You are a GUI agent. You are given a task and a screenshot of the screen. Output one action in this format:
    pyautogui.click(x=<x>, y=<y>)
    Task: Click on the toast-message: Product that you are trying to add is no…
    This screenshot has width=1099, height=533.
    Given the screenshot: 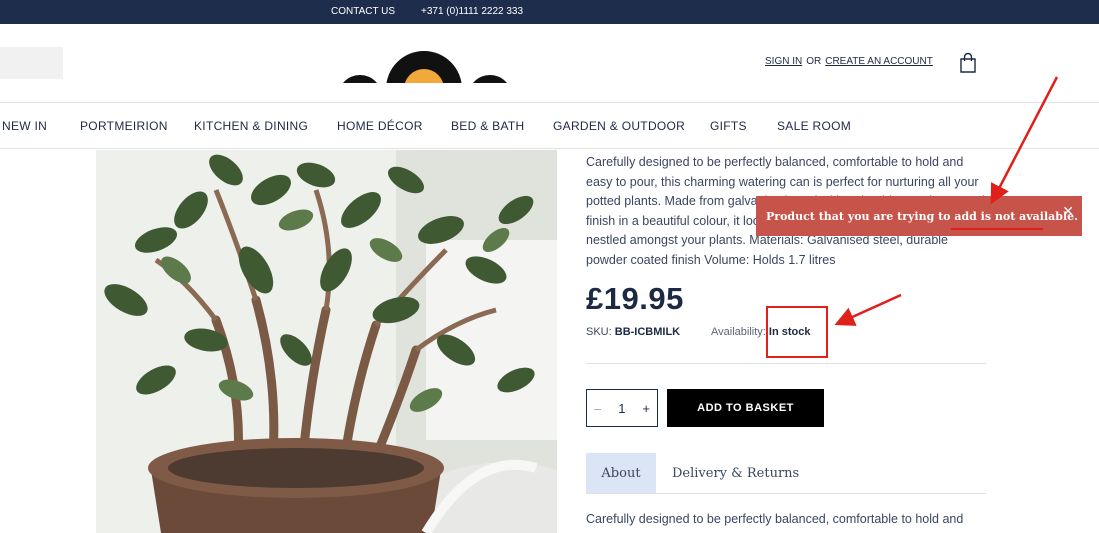 What is the action you would take?
    pyautogui.click(x=922, y=216)
    